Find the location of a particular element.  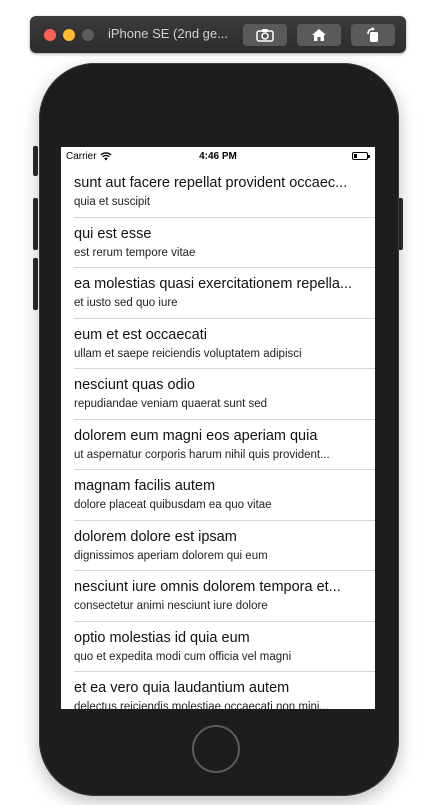

list-item-subtitle: consectetur animi nesciunt iure dolore is located at coordinates (171, 606).